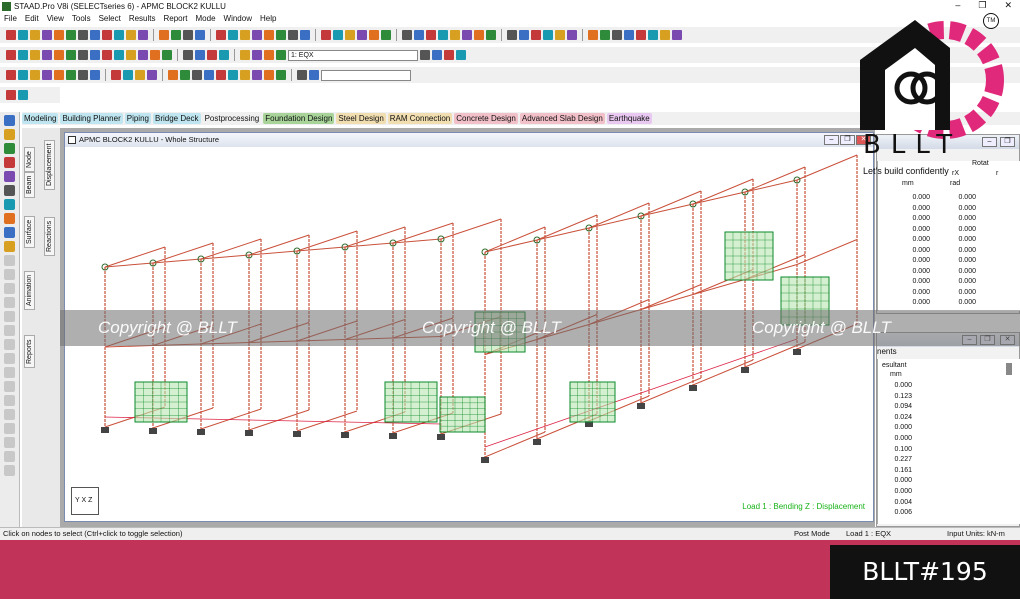 The height and width of the screenshot is (599, 1020). Describe the element at coordinates (176, 18) in the screenshot. I see `menu-report: Report` at that location.